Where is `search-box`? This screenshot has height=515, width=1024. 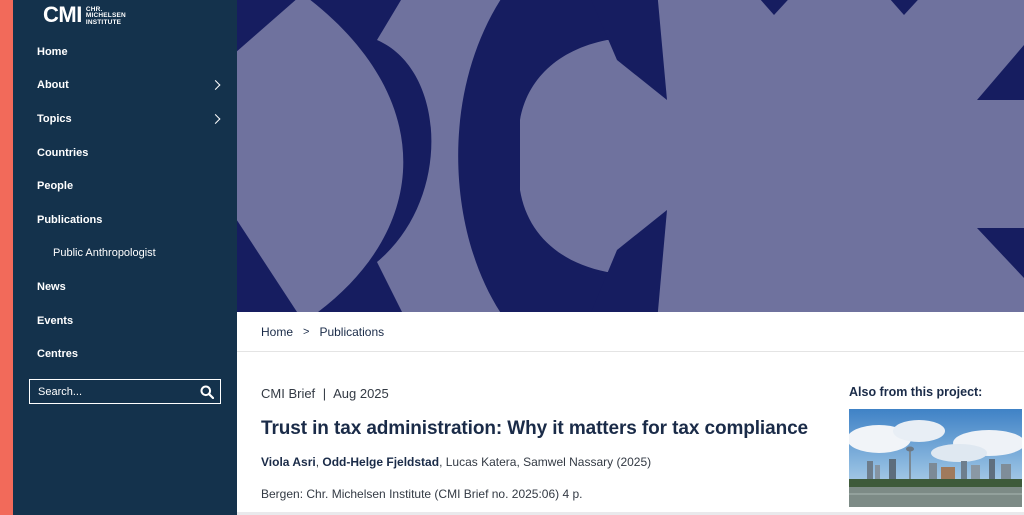 search-box is located at coordinates (125, 391).